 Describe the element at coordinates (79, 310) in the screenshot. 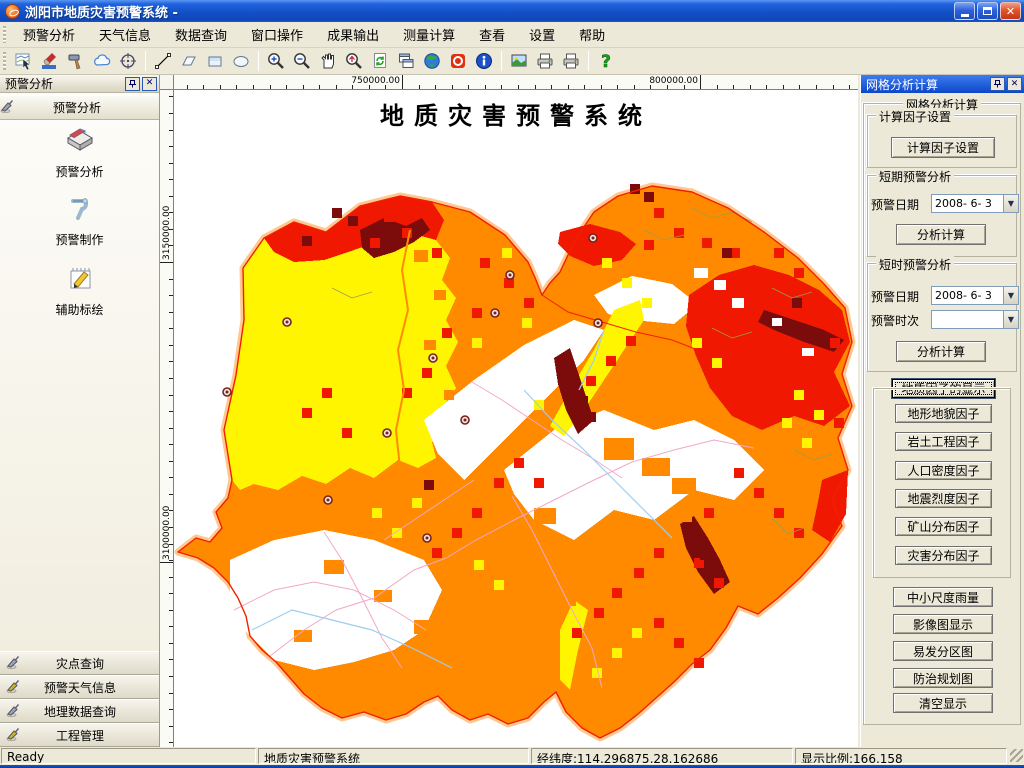

I see `item-label: 辅助标绘` at that location.